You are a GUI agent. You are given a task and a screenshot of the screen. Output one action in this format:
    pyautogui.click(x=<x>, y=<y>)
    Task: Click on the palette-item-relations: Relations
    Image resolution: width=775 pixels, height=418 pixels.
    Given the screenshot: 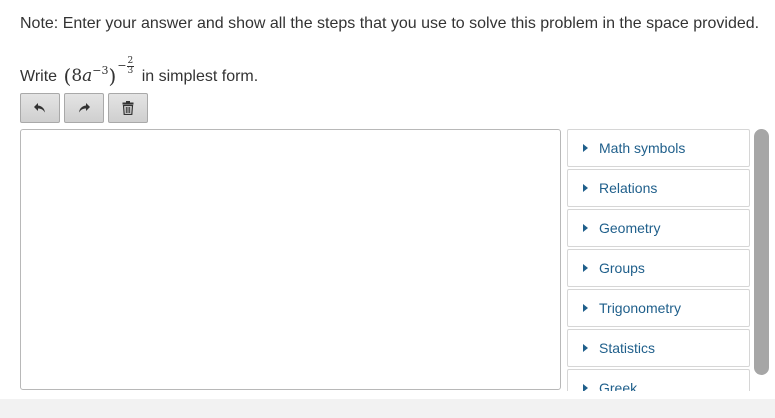 What is the action you would take?
    pyautogui.click(x=658, y=188)
    